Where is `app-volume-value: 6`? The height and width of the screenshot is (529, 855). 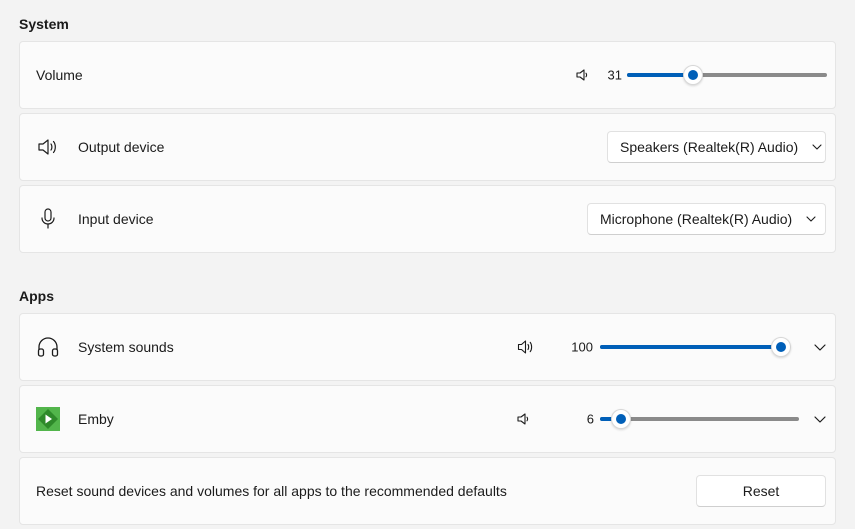 app-volume-value: 6 is located at coordinates (590, 419).